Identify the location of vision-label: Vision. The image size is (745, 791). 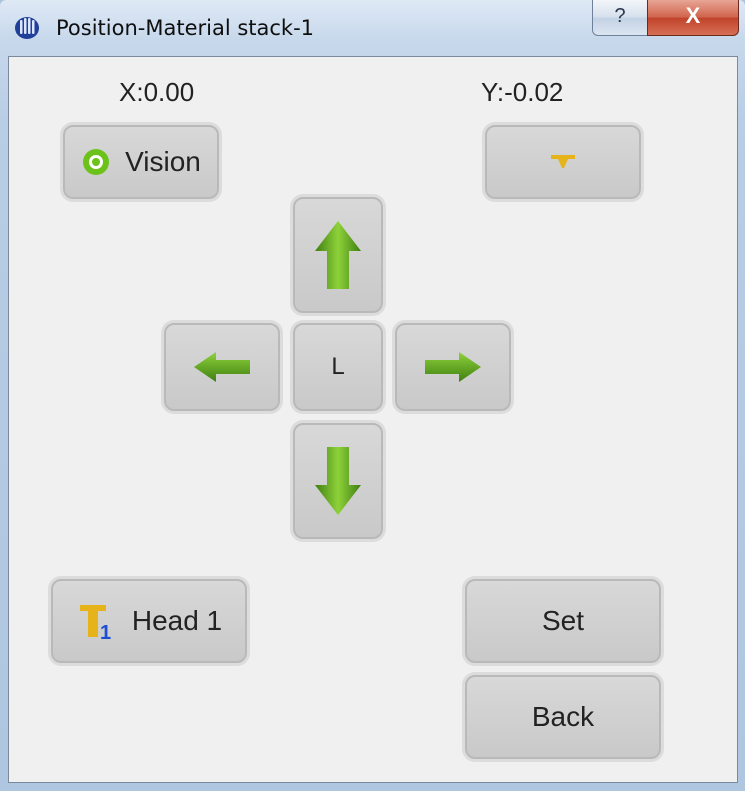
(163, 161).